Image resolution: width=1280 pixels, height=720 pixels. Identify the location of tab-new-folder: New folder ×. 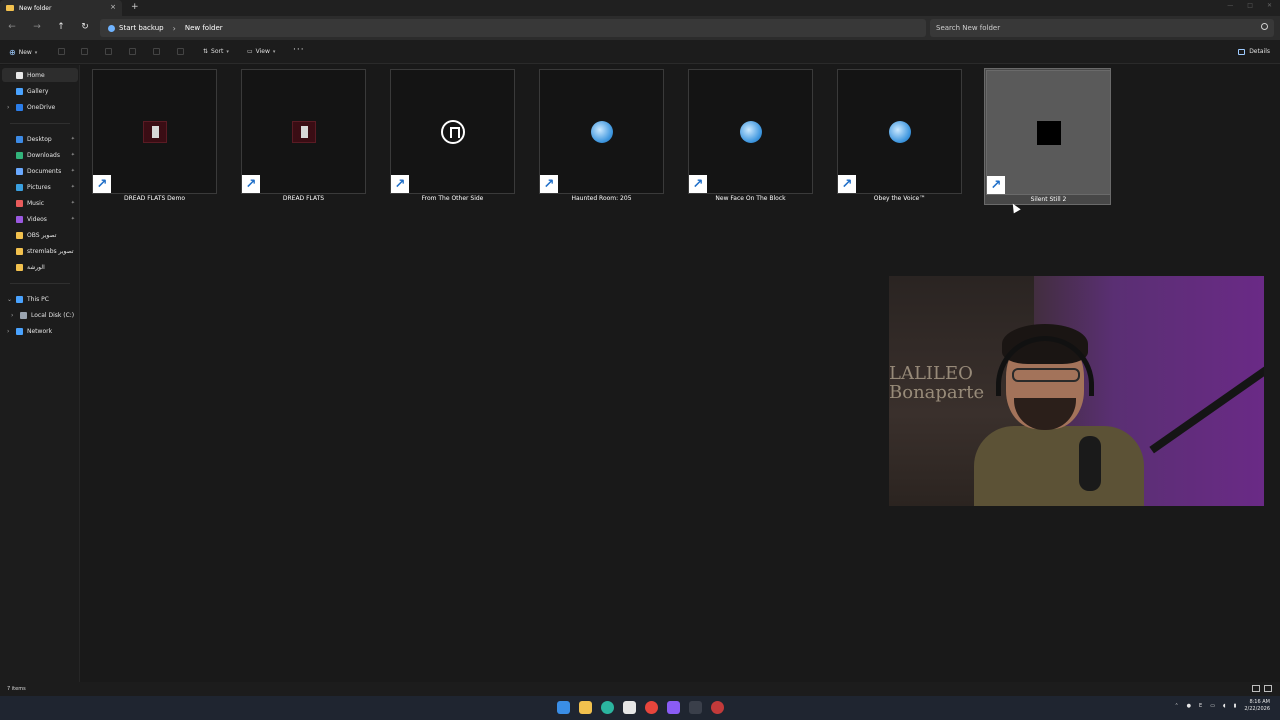
(61, 8).